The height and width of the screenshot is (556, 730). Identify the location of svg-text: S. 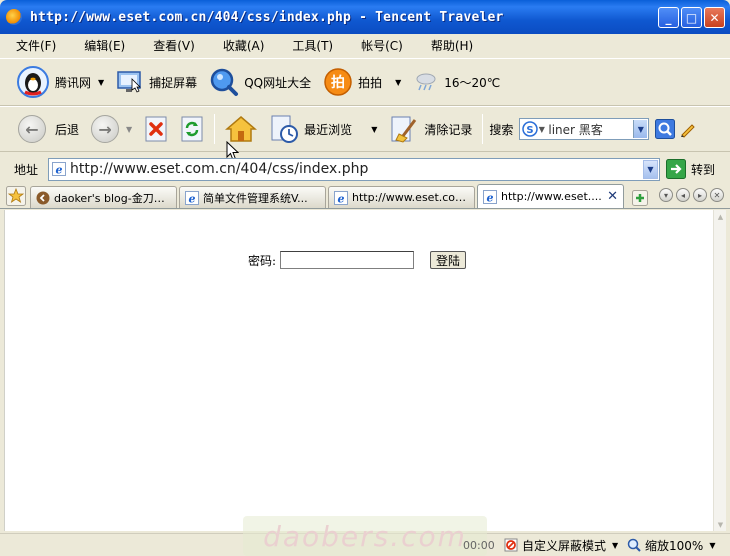
(529, 130).